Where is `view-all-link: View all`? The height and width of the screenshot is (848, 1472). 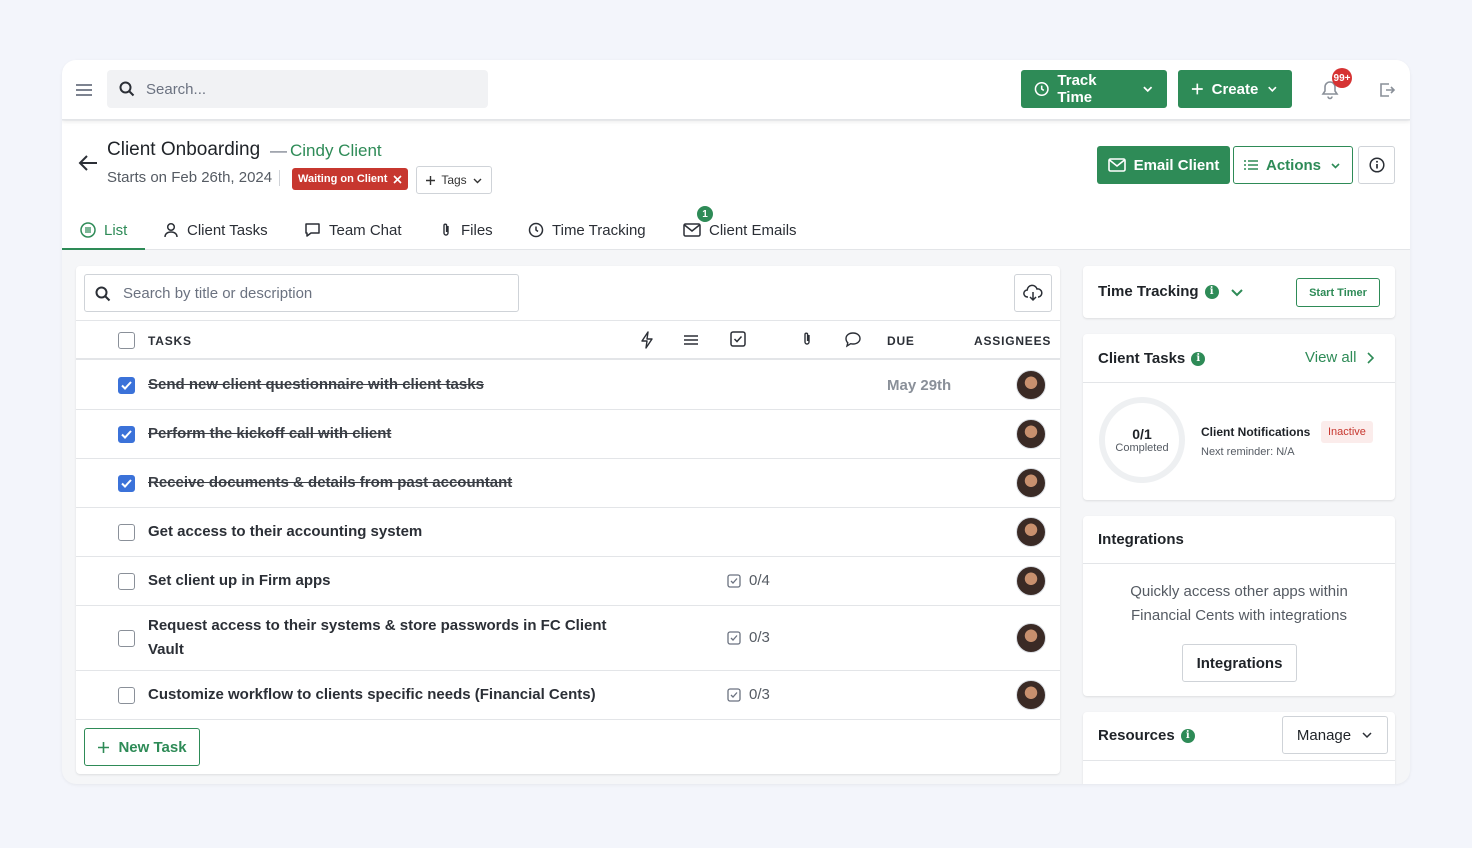 view-all-link: View all is located at coordinates (1340, 357).